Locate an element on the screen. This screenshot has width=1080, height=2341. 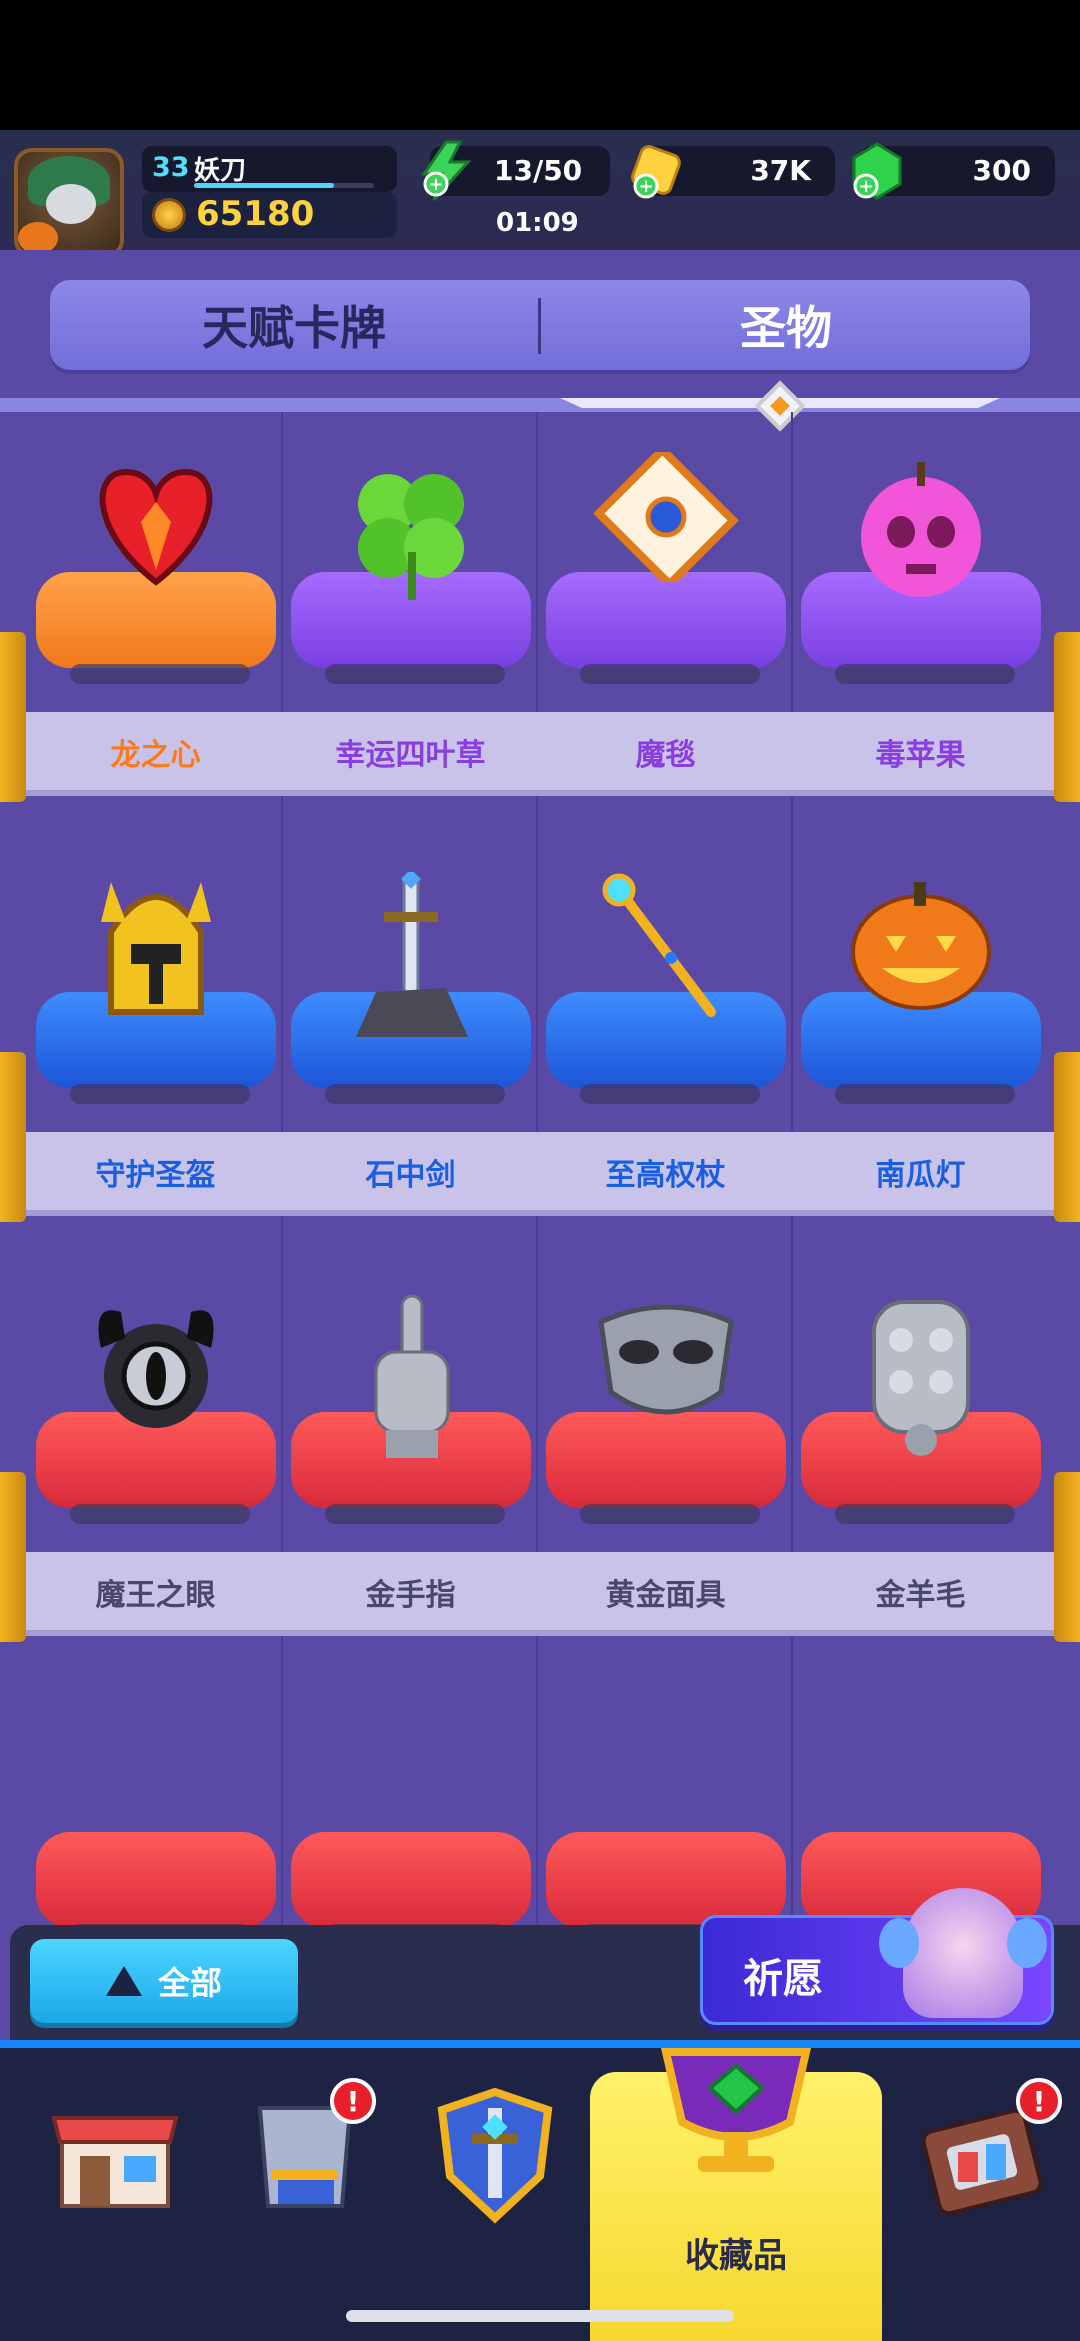
wish-label: 祈愿 is located at coordinates (783, 1979).